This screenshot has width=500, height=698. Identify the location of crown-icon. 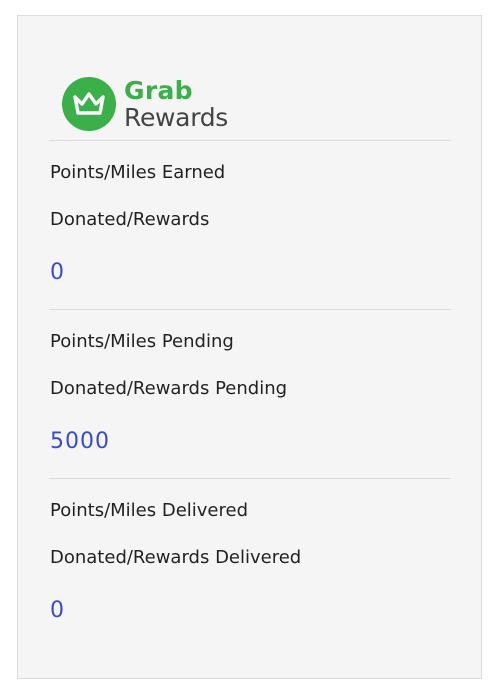
(89, 104).